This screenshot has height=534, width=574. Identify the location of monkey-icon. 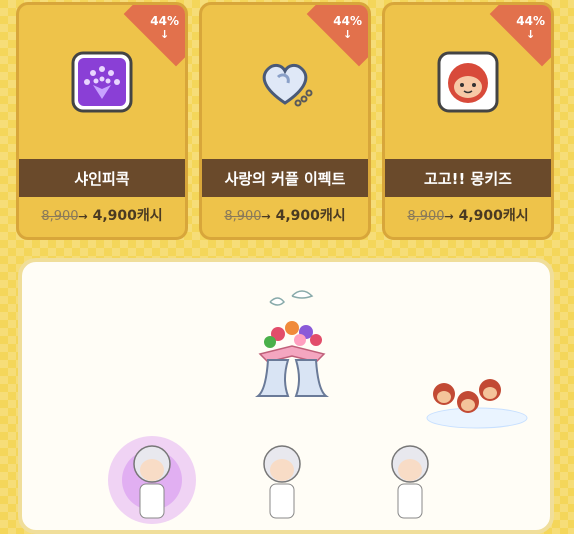
(468, 82).